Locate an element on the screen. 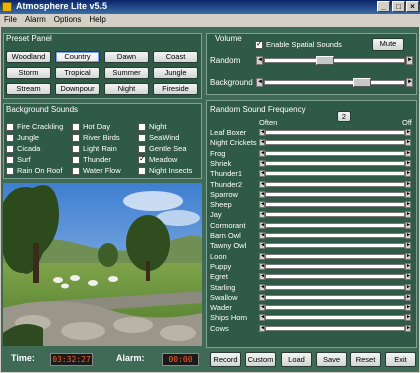  bg-sound-night: Night is located at coordinates (152, 126).